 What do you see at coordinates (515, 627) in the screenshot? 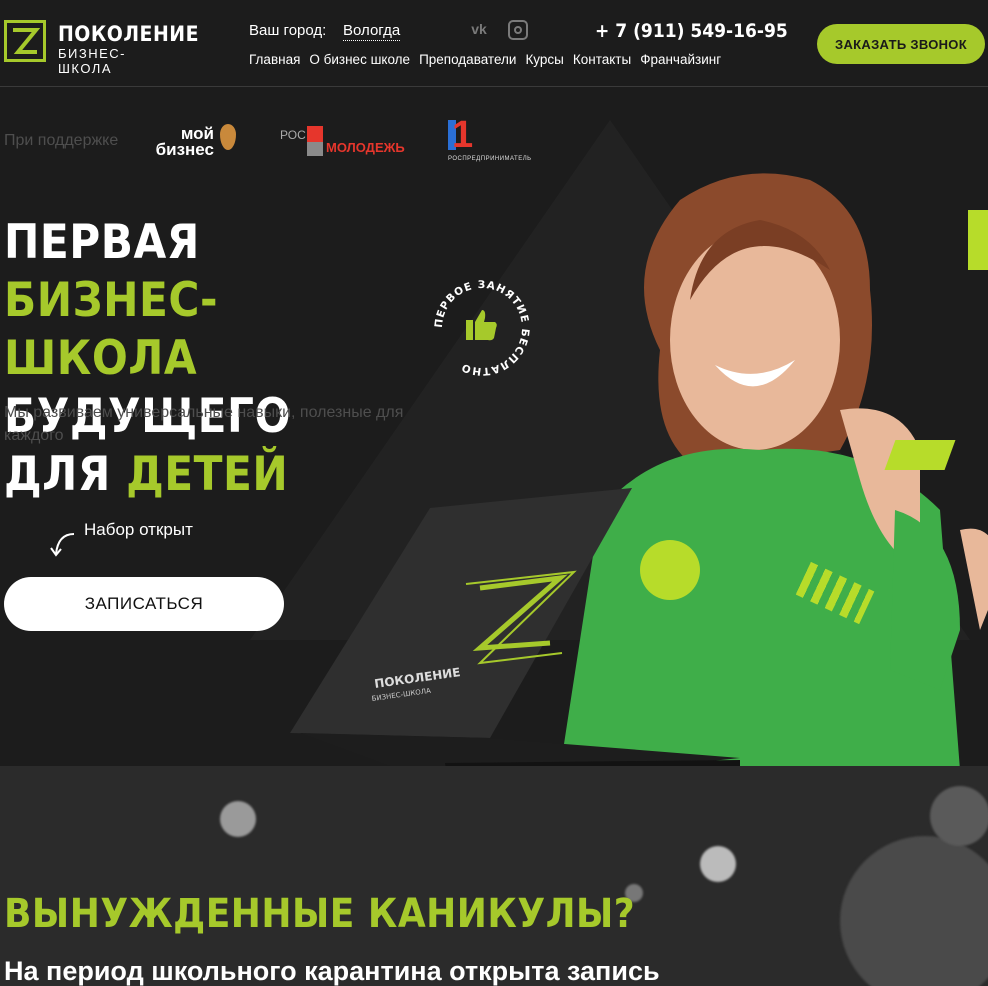
I see `laptop-image: ПОКОЛЕНИЕ БИЗНЕС-ШКОЛА` at bounding box center [515, 627].